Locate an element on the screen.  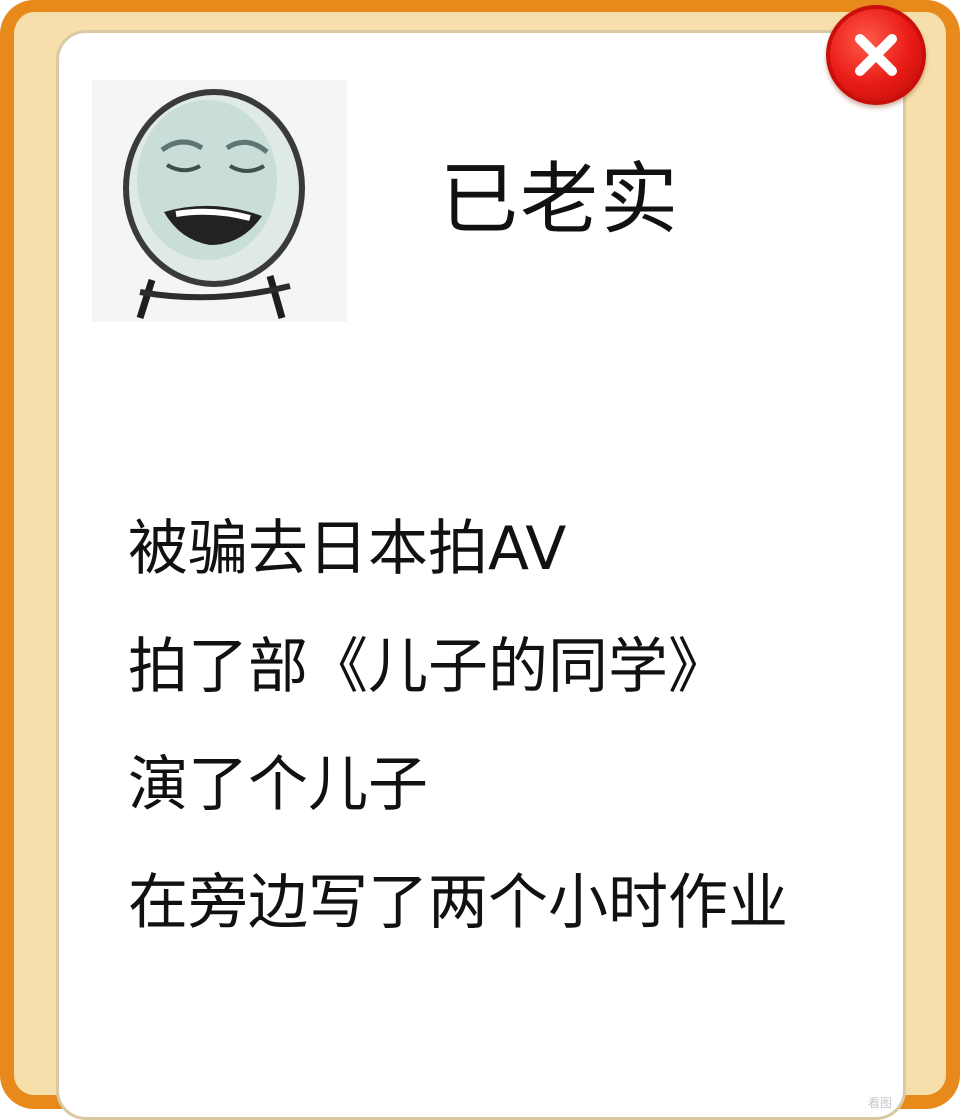
message-line-2: 拍了部《儿子的同学》 is located at coordinates (428, 667).